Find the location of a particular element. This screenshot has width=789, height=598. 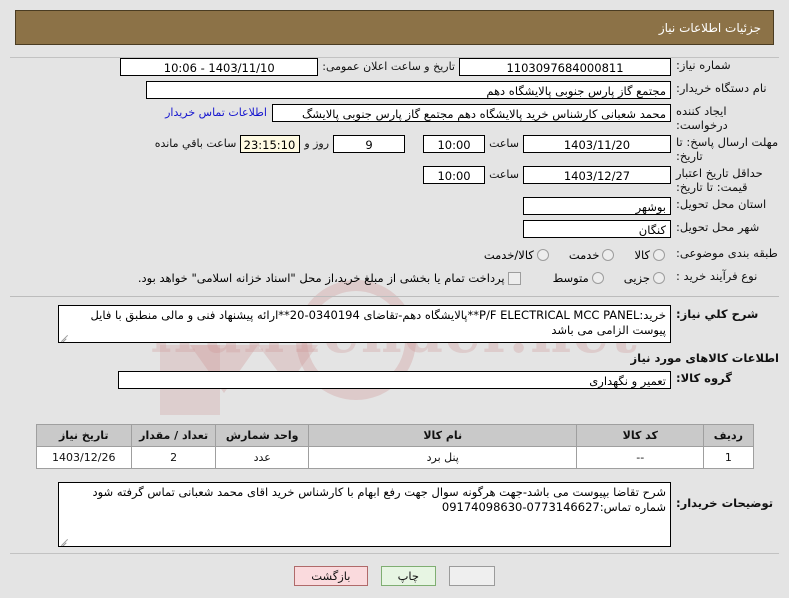

classification-option-0: کالا is located at coordinates (635, 255).